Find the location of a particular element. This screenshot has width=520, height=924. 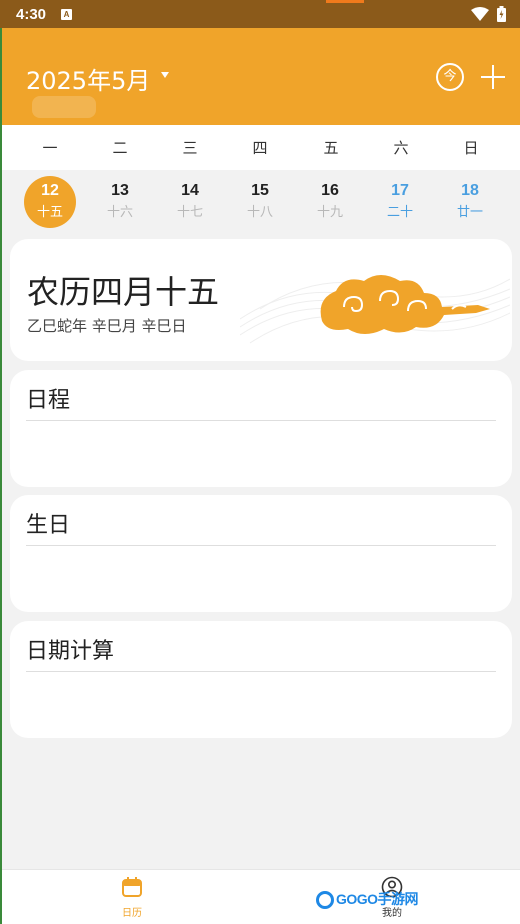

weekday-label: 二 is located at coordinates (120, 148).